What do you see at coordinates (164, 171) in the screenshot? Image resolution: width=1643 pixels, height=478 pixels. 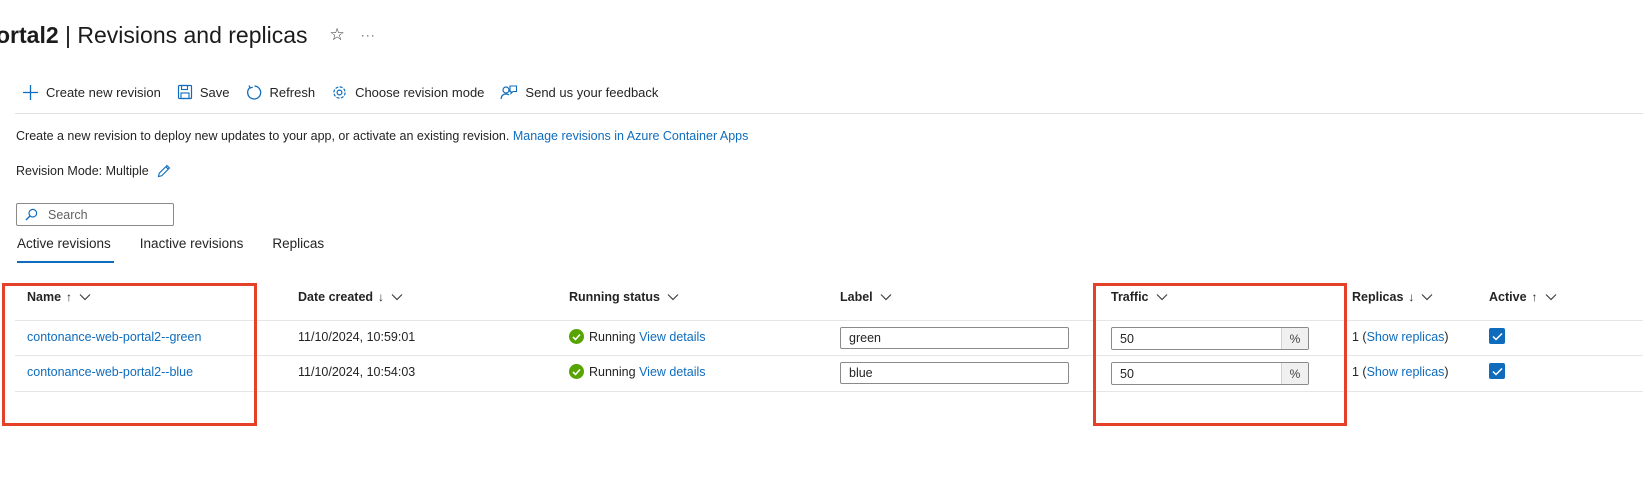 I see `edit-pencil-icon` at bounding box center [164, 171].